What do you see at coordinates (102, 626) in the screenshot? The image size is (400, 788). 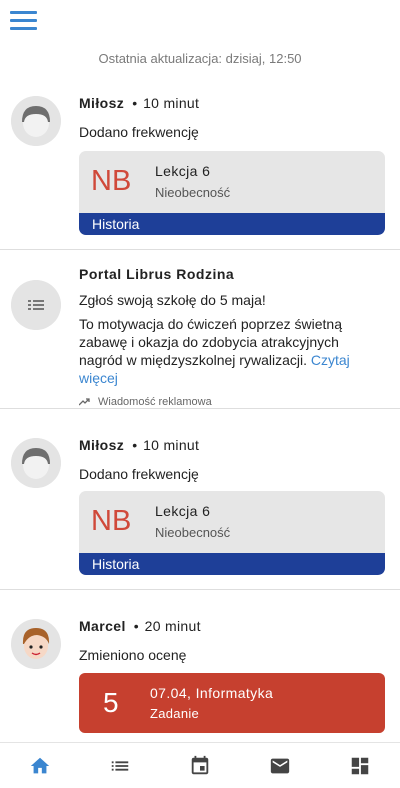 I see `author-name: Marcel` at bounding box center [102, 626].